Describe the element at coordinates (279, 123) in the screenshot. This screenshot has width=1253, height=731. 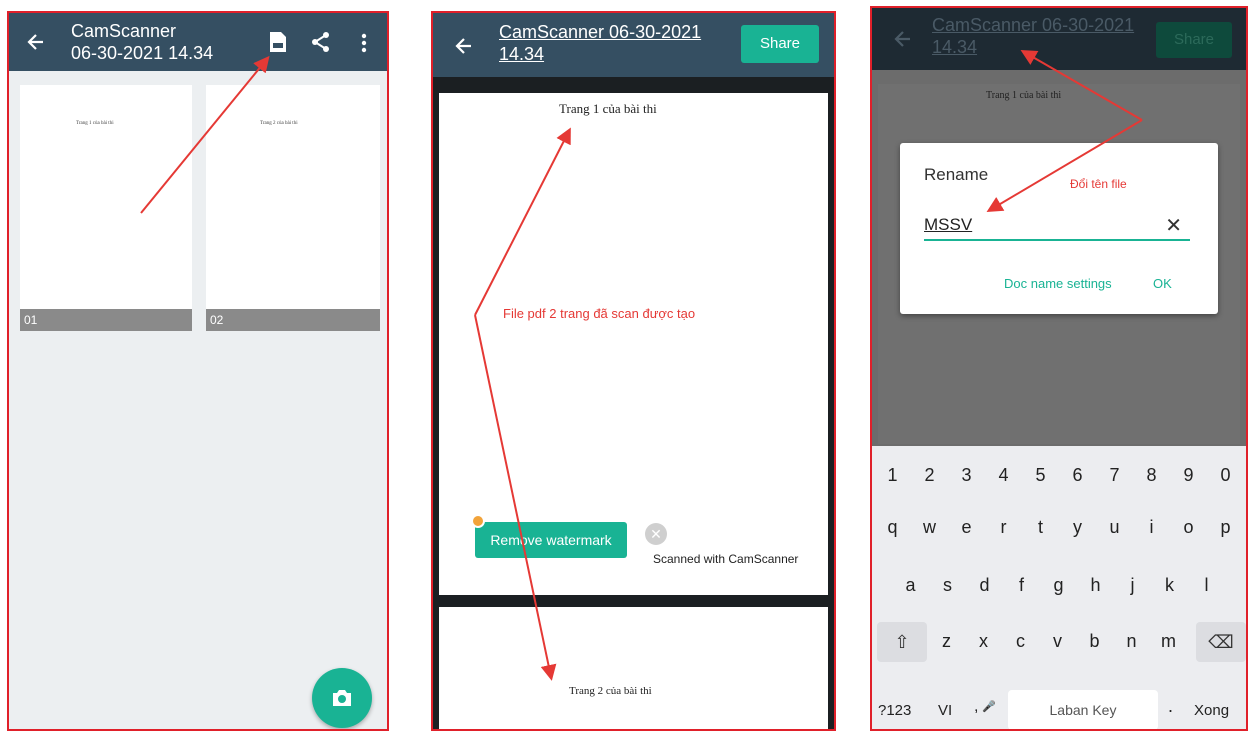
I see `thumb-page-text: Trang 2 của bài thi` at that location.